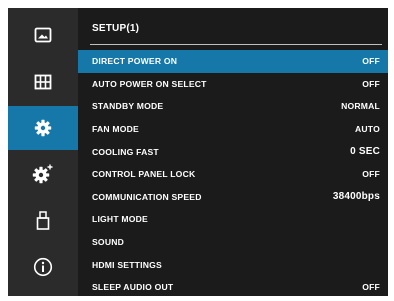 This screenshot has width=394, height=301. What do you see at coordinates (233, 106) in the screenshot?
I see `menu-item-standby-mode: STANDBY MODE NORMAL` at bounding box center [233, 106].